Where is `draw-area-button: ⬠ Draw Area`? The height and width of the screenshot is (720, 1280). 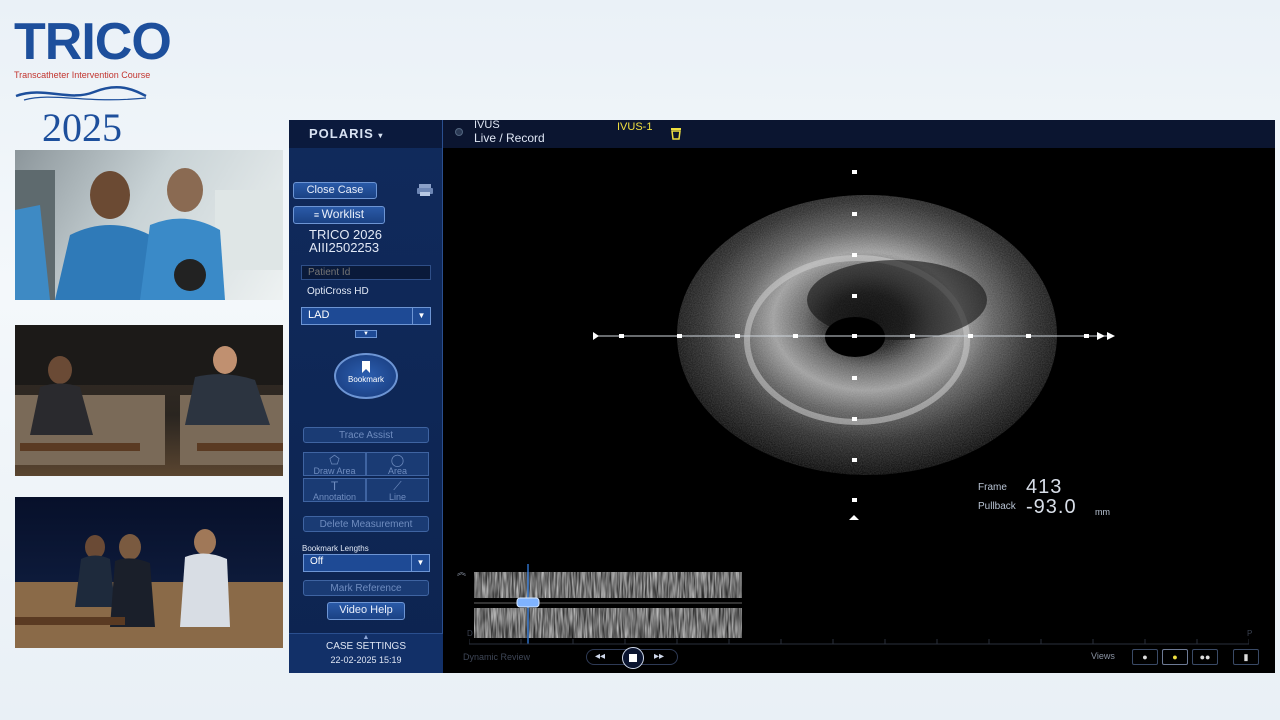 draw-area-button: ⬠ Draw Area is located at coordinates (334, 464).